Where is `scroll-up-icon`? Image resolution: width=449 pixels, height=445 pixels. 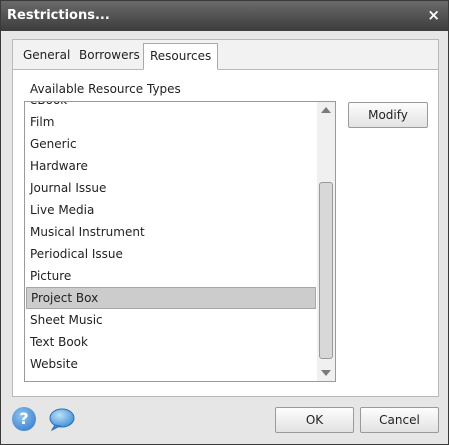 scroll-up-icon is located at coordinates (326, 110).